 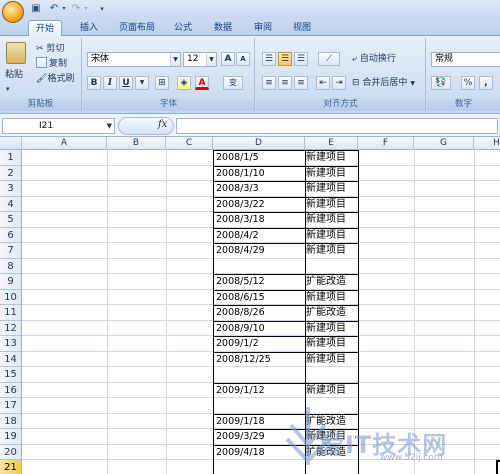 I want to click on insert-function-button: fx, so click(x=162, y=124).